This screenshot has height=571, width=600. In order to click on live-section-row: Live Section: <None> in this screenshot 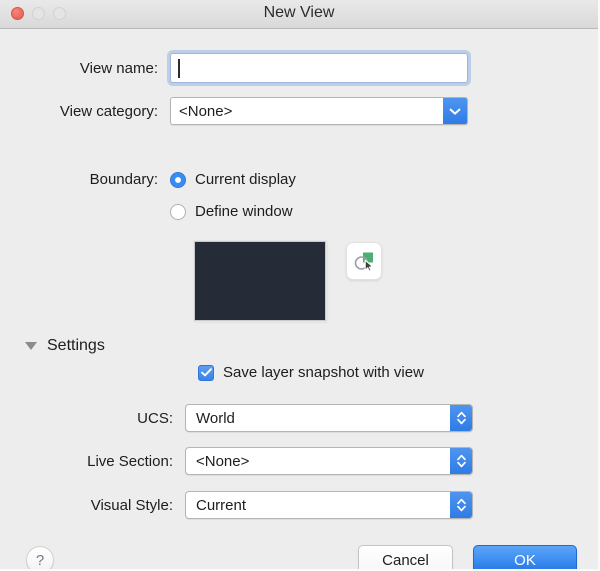, I will do `click(264, 461)`.